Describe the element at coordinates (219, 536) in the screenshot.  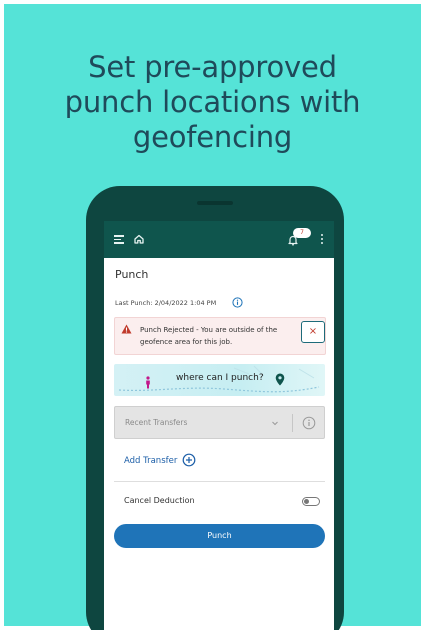
I see `punch-button: Punch` at that location.